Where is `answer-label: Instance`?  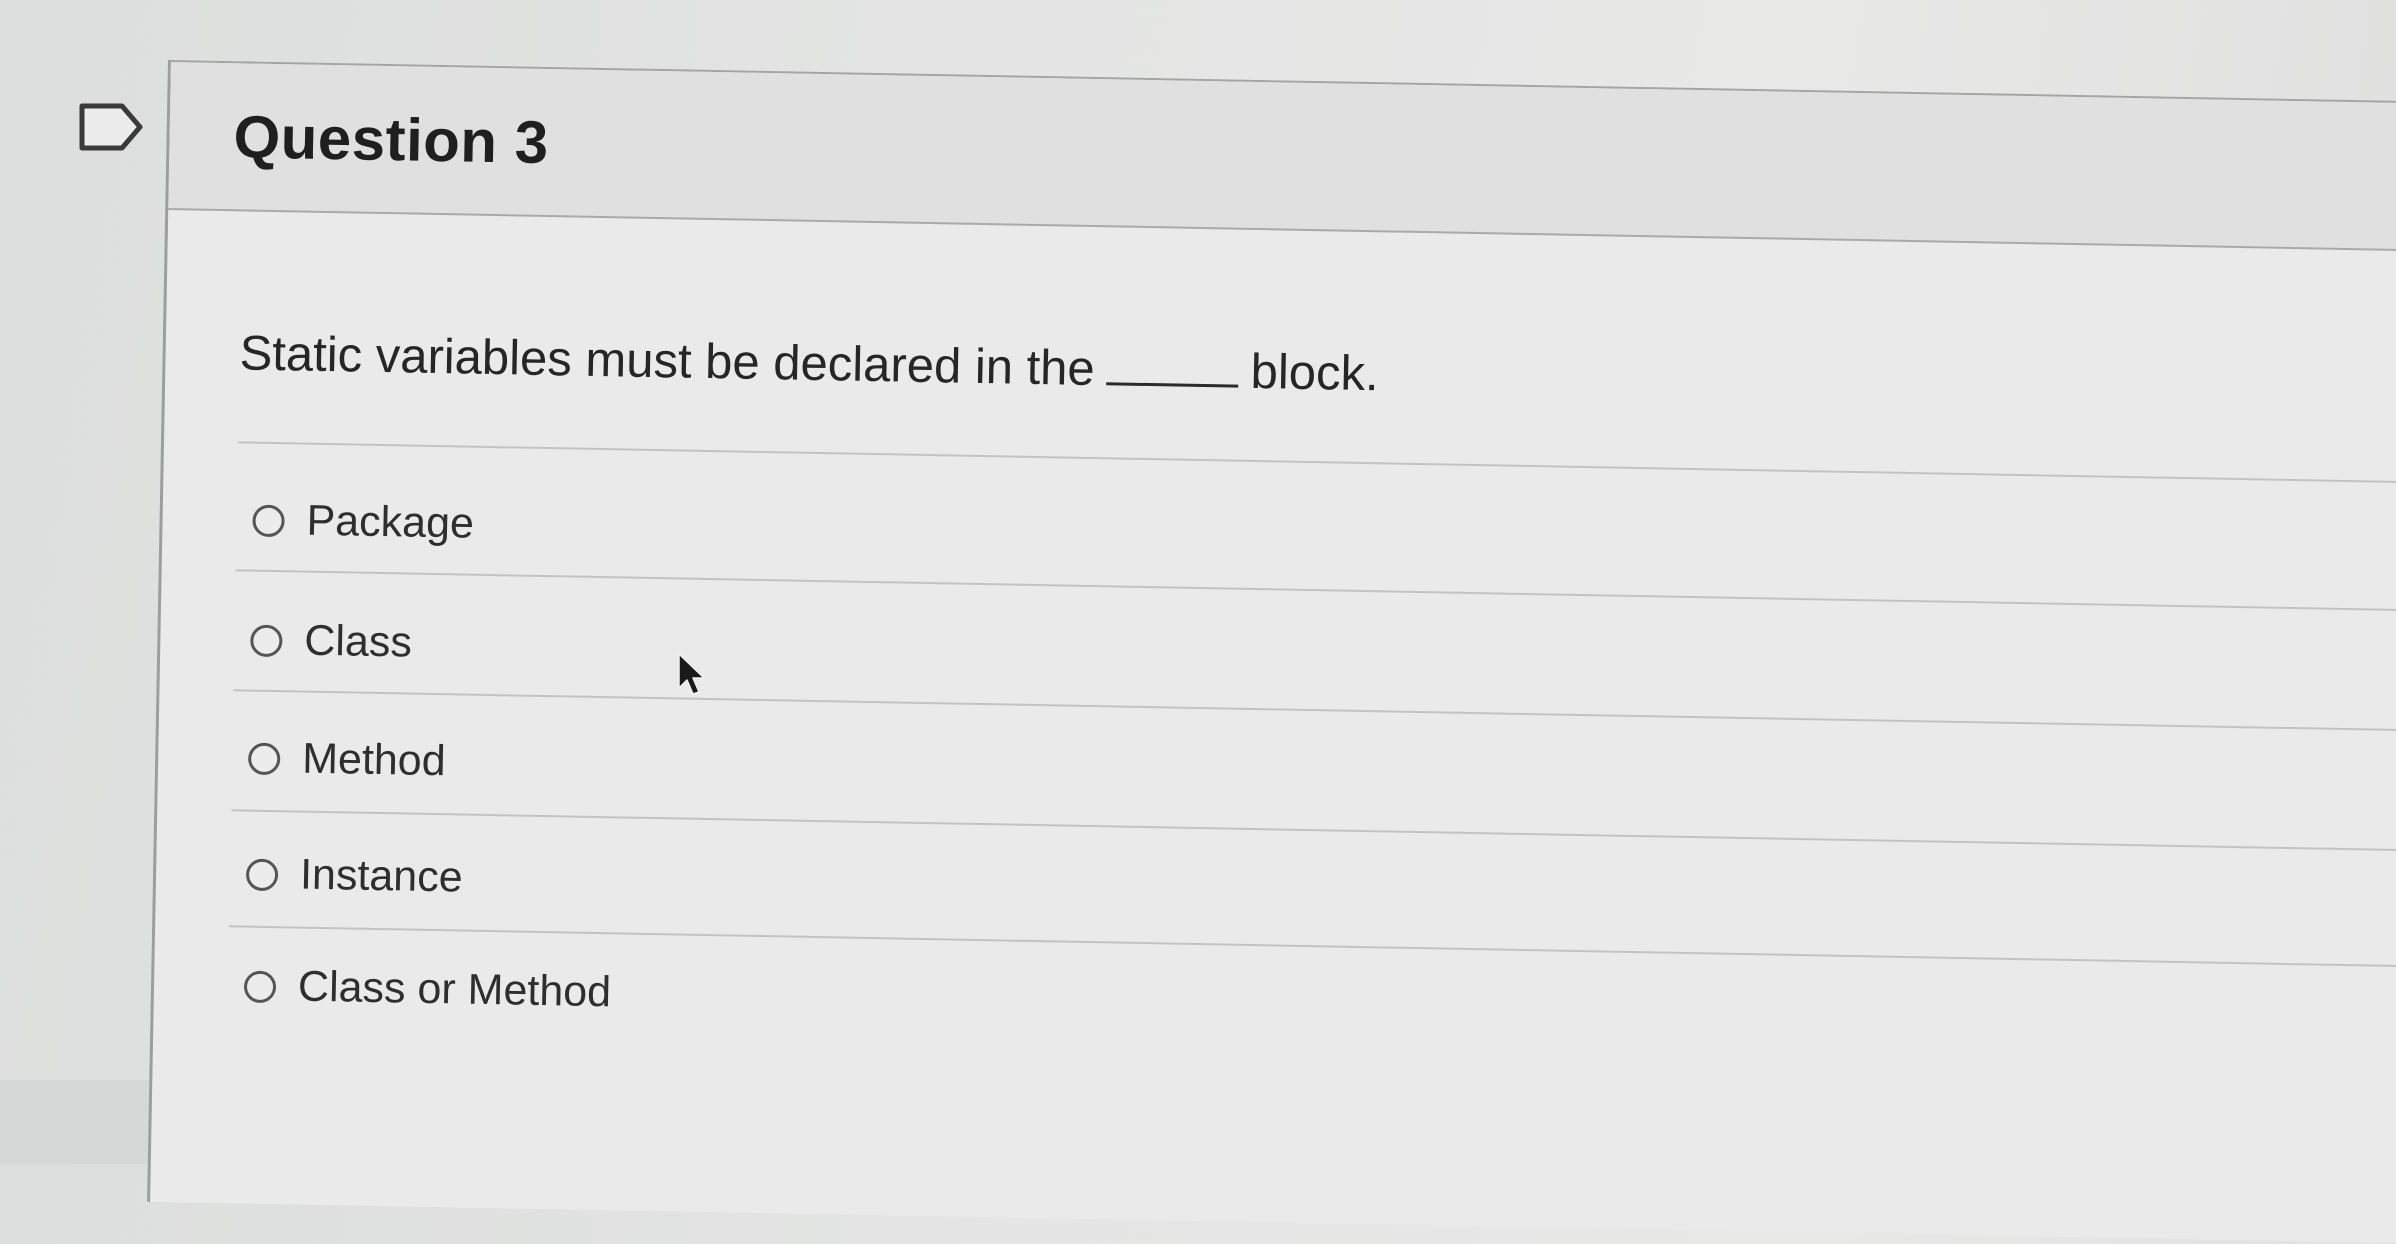
answer-label: Instance is located at coordinates (381, 876).